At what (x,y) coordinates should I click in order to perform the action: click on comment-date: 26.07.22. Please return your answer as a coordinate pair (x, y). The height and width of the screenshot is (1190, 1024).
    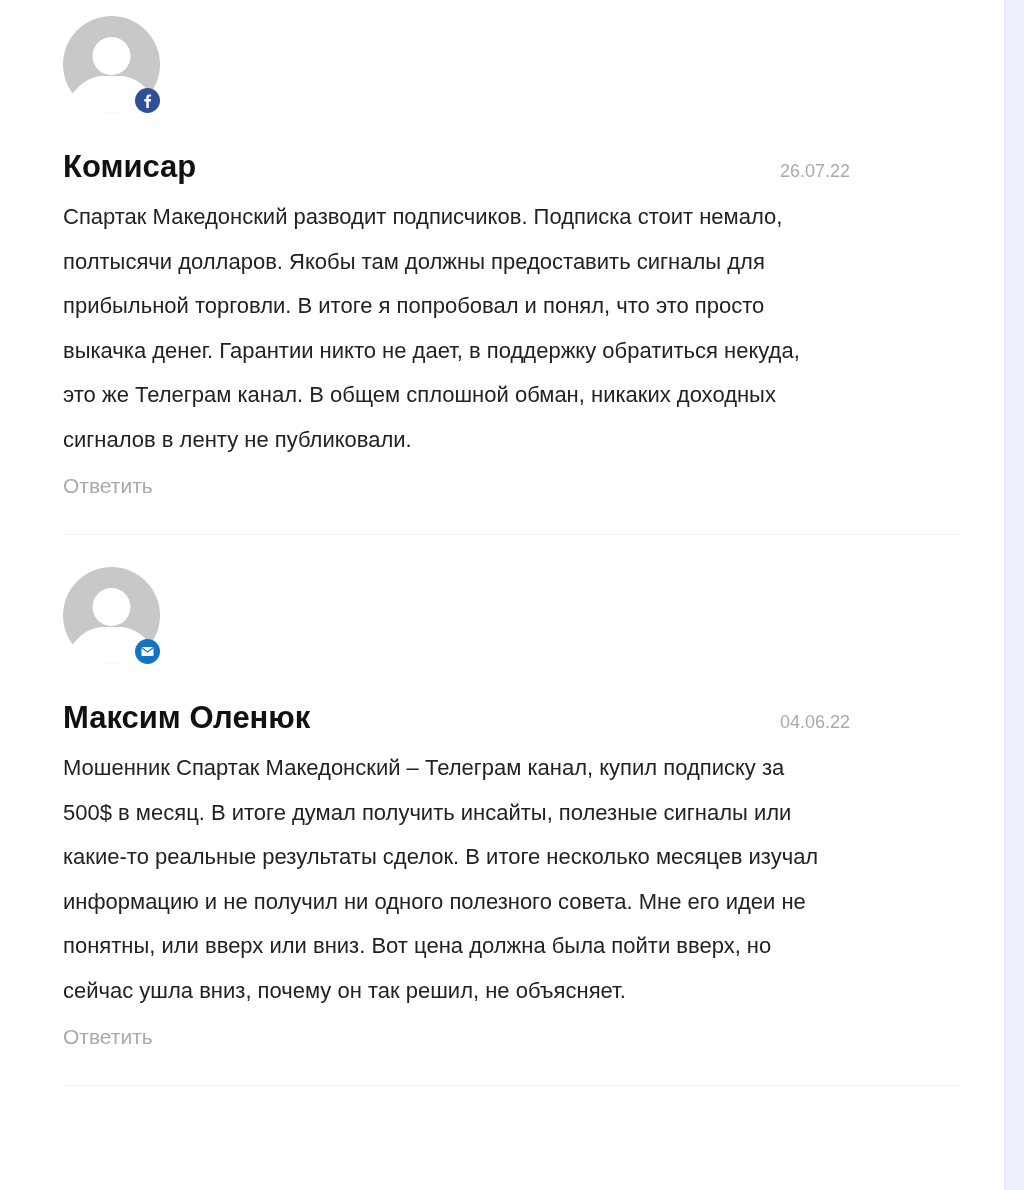
    Looking at the image, I should click on (814, 171).